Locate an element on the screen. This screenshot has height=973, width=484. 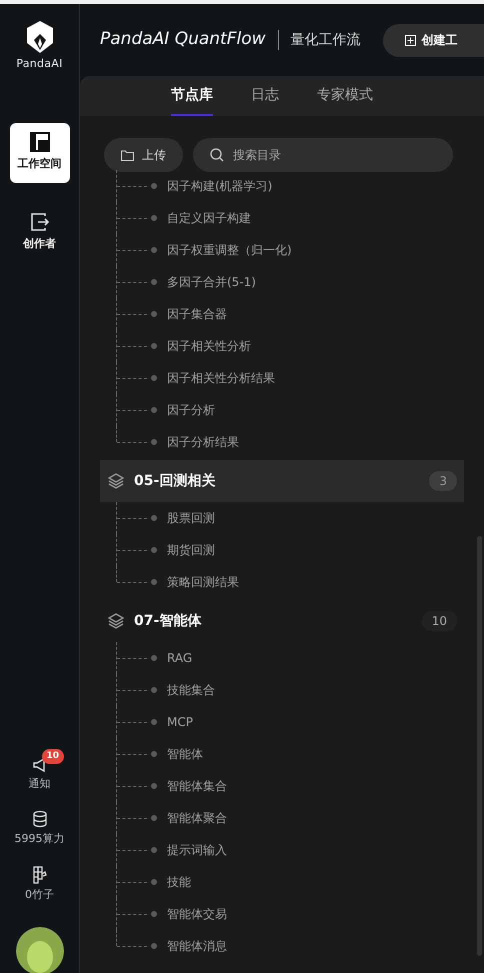
nav-item: 创作者 is located at coordinates (40, 232).